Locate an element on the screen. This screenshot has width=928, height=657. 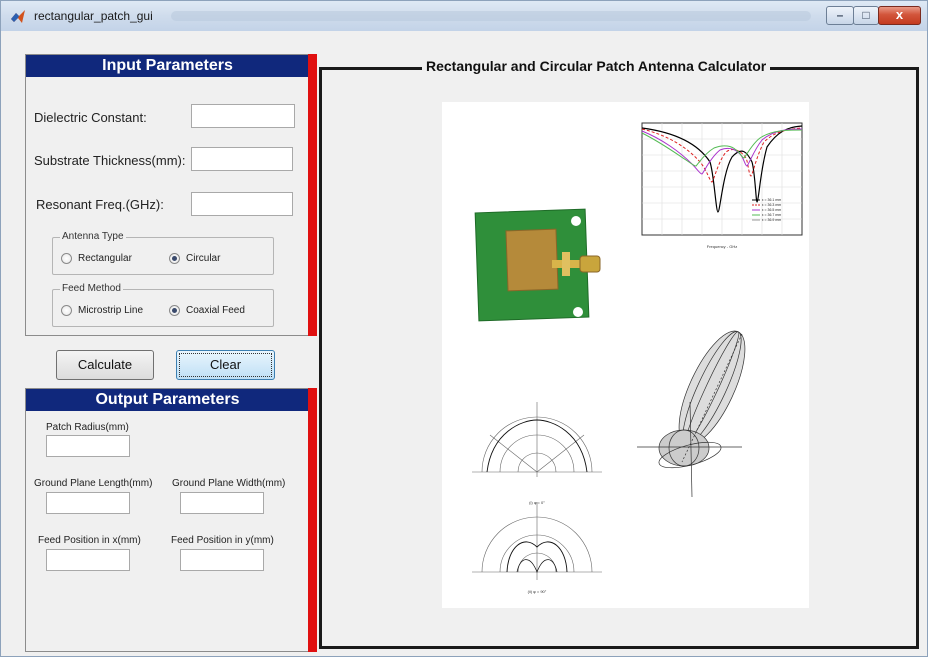
antenna-type-group: Antenna Type Rectangular Circular is located at coordinates (163, 253).